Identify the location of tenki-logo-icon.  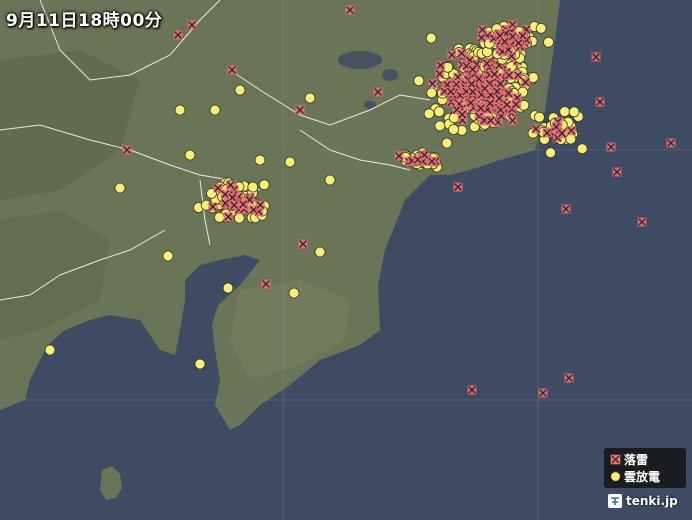
(615, 501).